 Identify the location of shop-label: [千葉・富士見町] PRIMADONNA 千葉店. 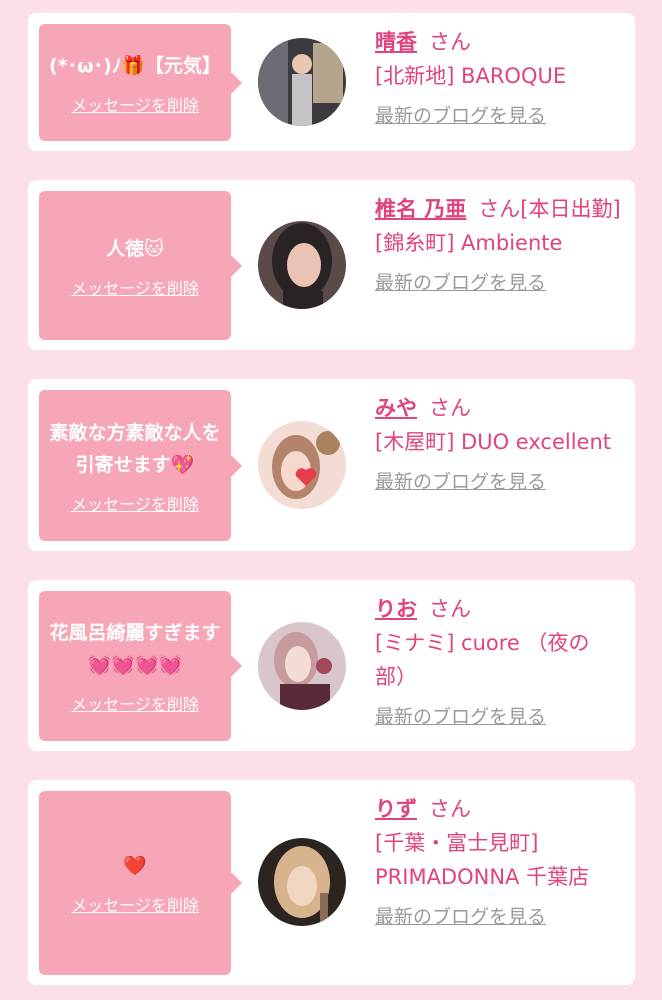
(482, 860).